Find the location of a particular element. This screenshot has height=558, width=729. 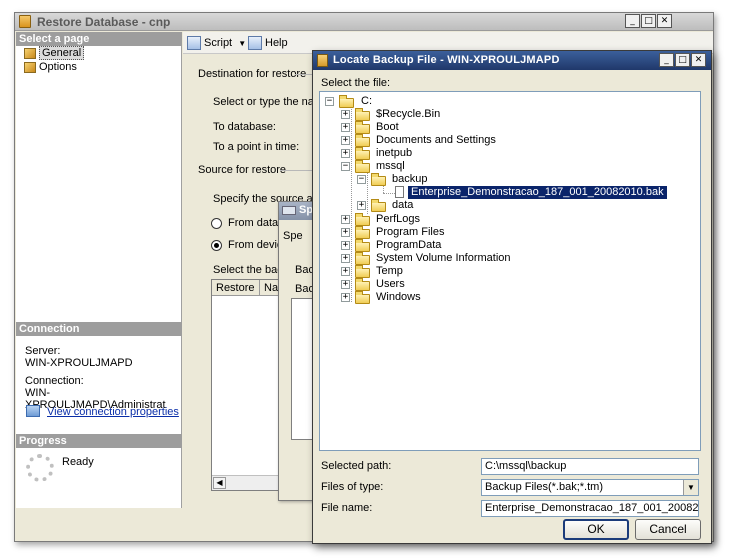

cancel-button: Cancel is located at coordinates (668, 529).